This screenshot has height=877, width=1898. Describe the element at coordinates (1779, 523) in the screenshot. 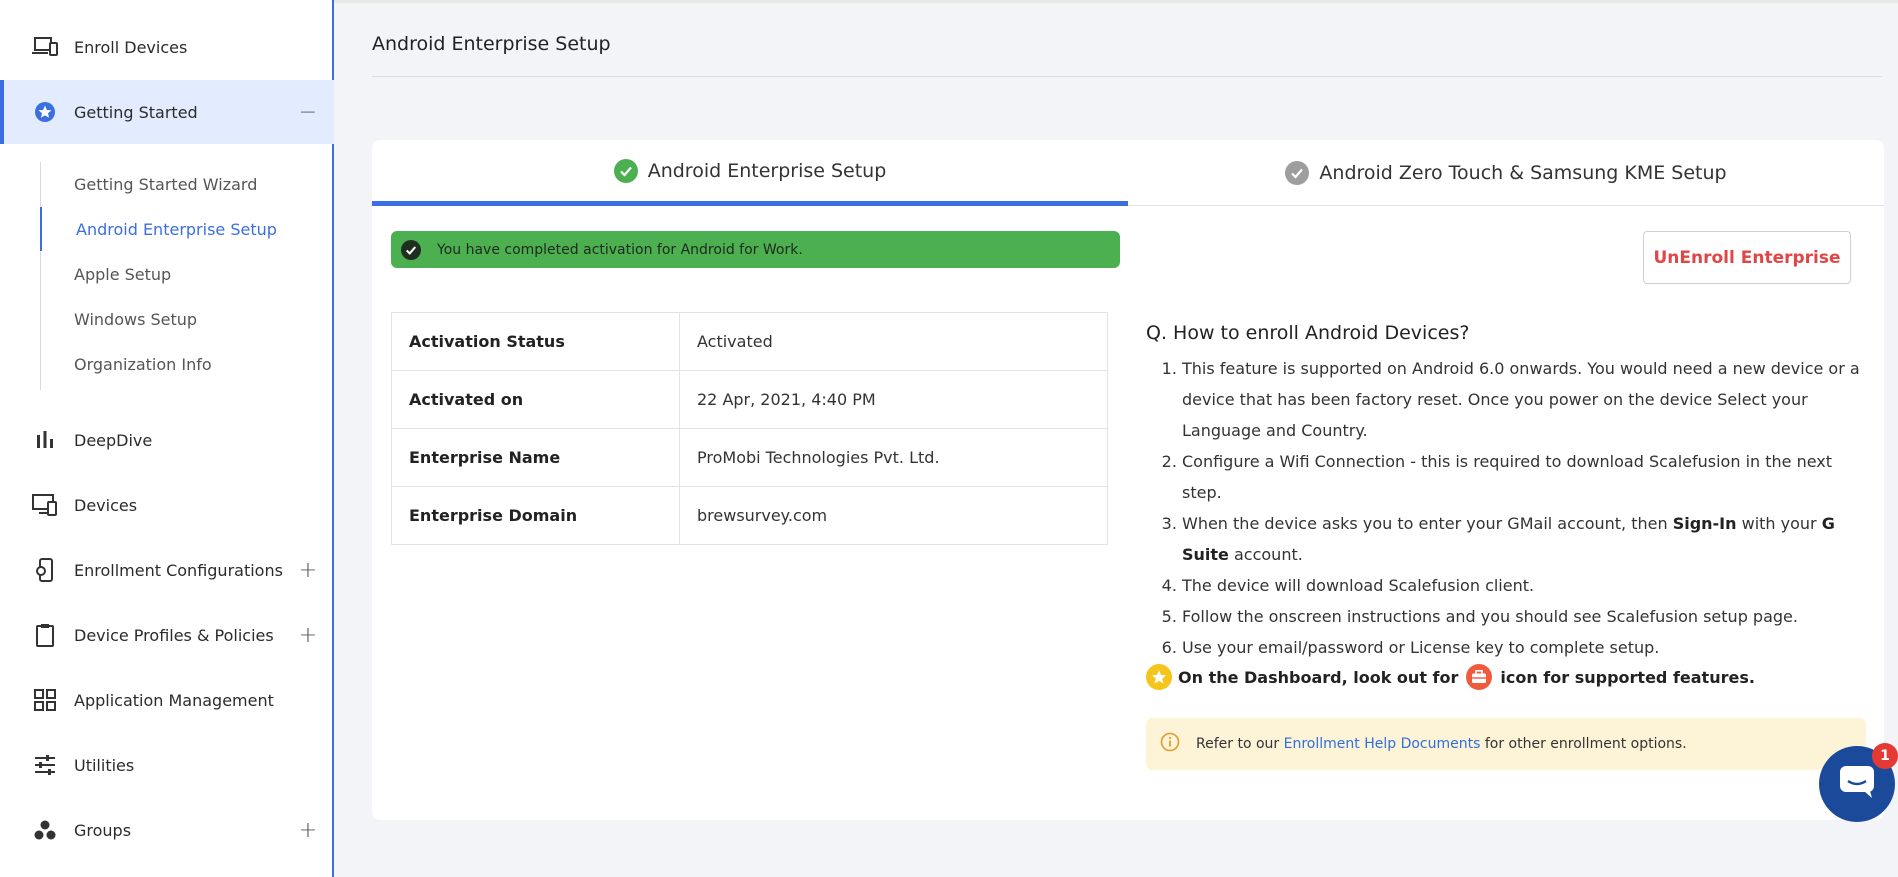

I see `step-text: with your` at that location.